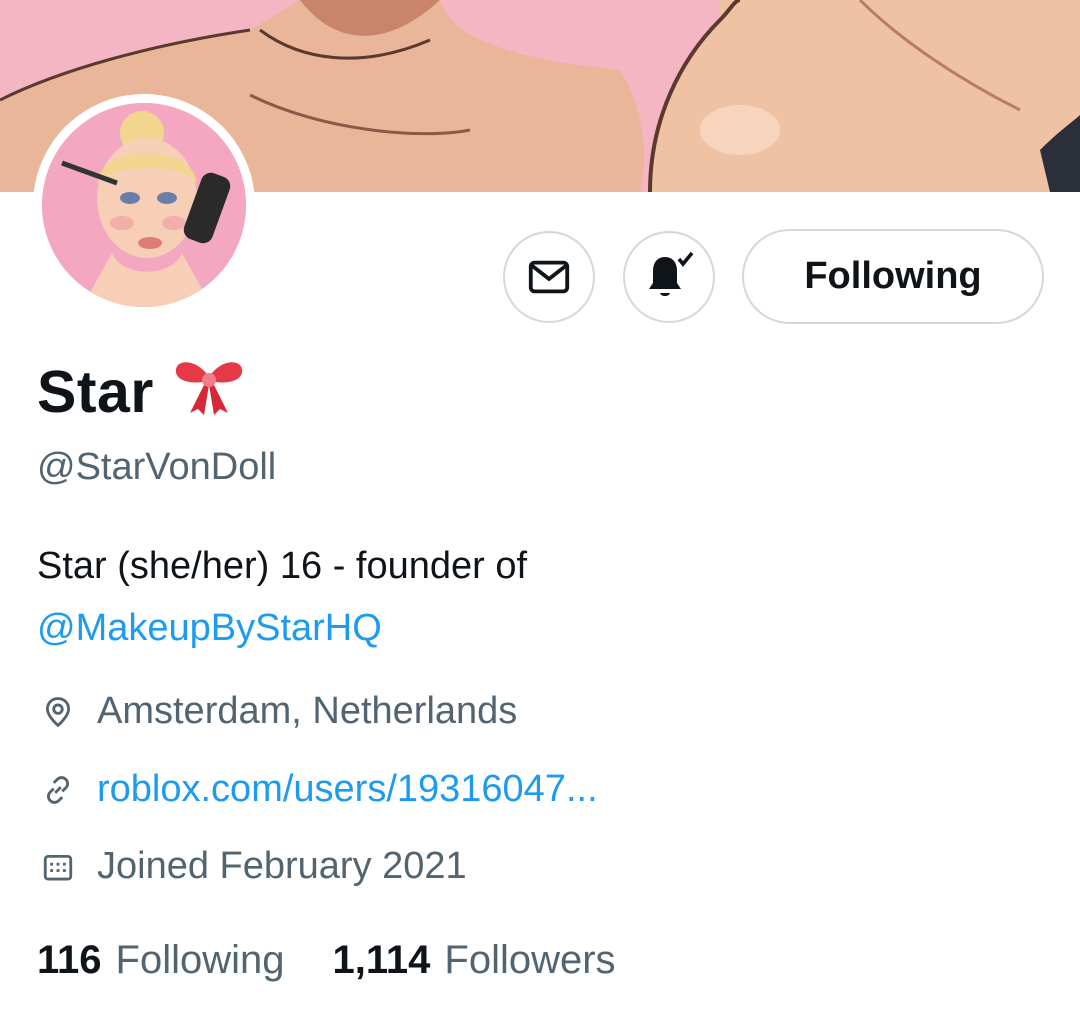  What do you see at coordinates (893, 276) in the screenshot?
I see `following-button: Following` at bounding box center [893, 276].